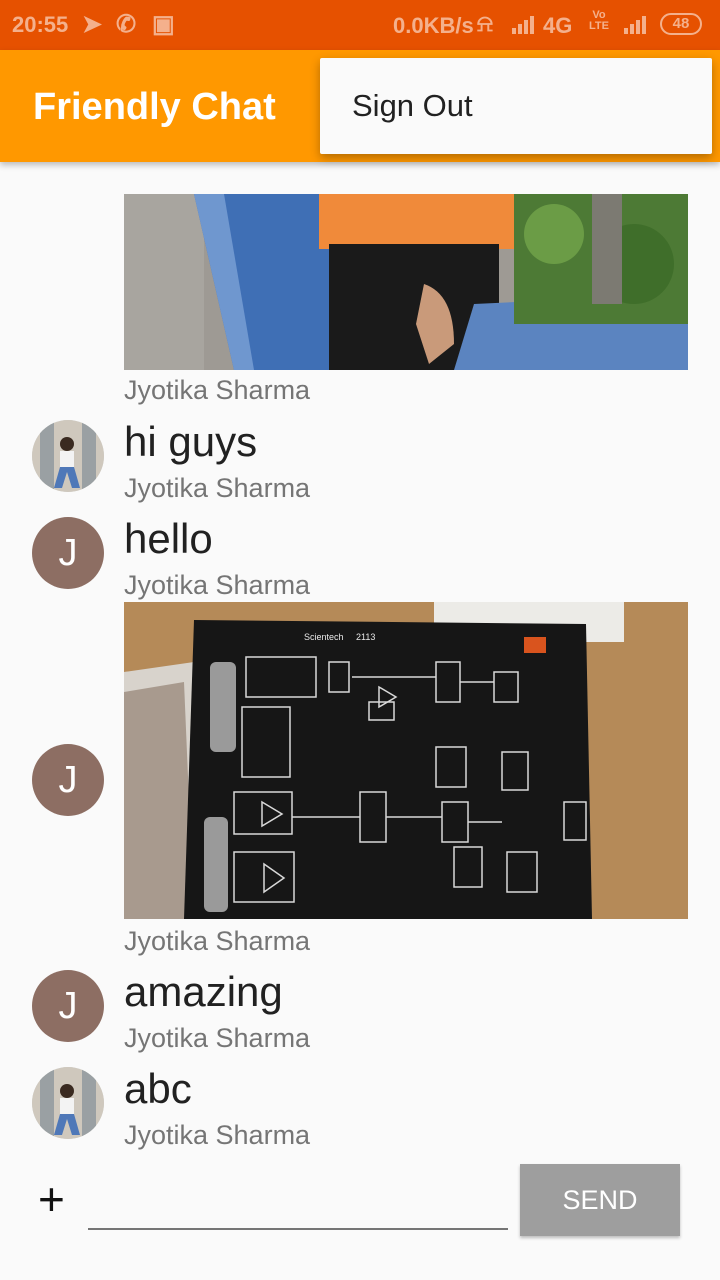 The width and height of the screenshot is (720, 1280). What do you see at coordinates (360, 25) in the screenshot?
I see `status-bar: 20:55 ➤ ✆ ▣ 0.0KB/s ⍾ 4G Vo LTE 48` at bounding box center [360, 25].